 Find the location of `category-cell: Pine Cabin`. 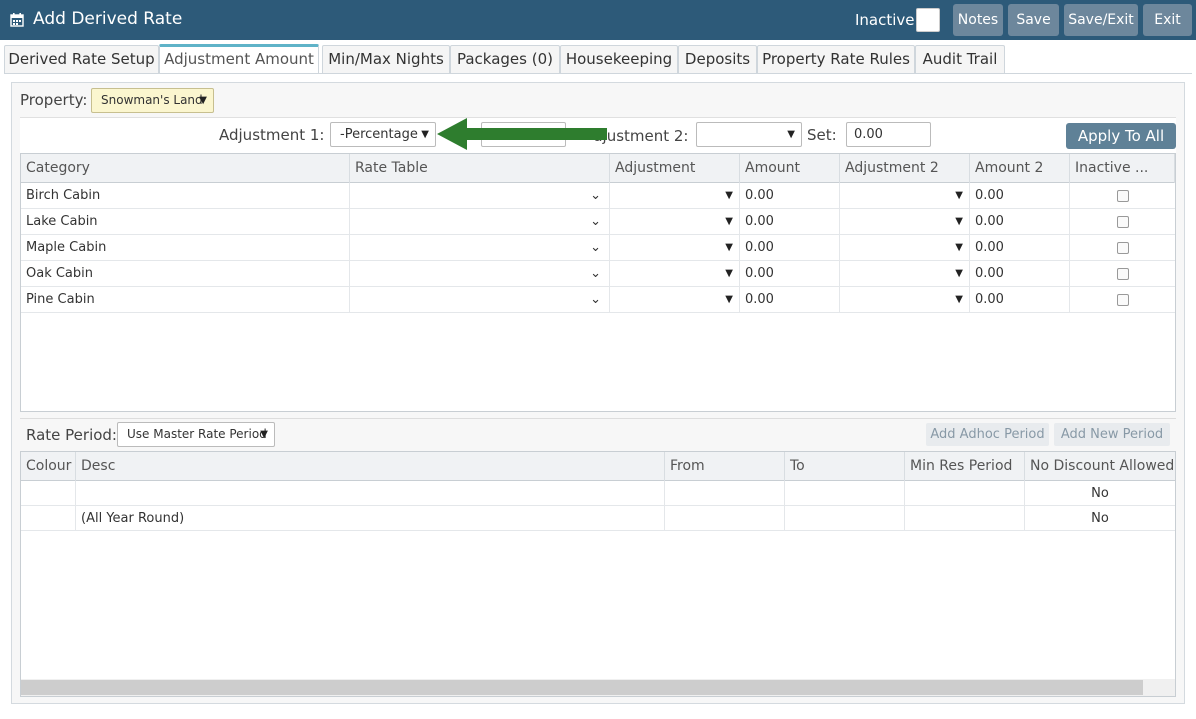

category-cell: Pine Cabin is located at coordinates (185, 300).